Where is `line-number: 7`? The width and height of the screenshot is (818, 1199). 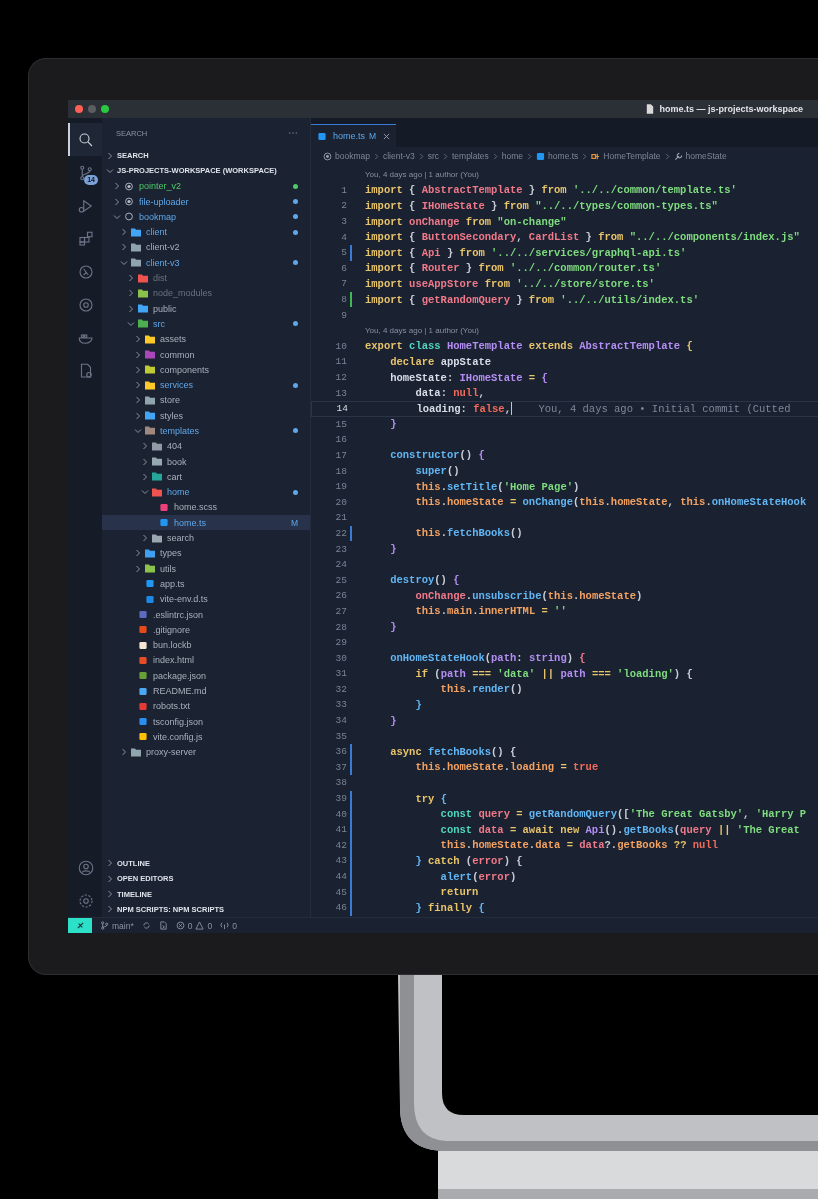 line-number: 7 is located at coordinates (343, 284).